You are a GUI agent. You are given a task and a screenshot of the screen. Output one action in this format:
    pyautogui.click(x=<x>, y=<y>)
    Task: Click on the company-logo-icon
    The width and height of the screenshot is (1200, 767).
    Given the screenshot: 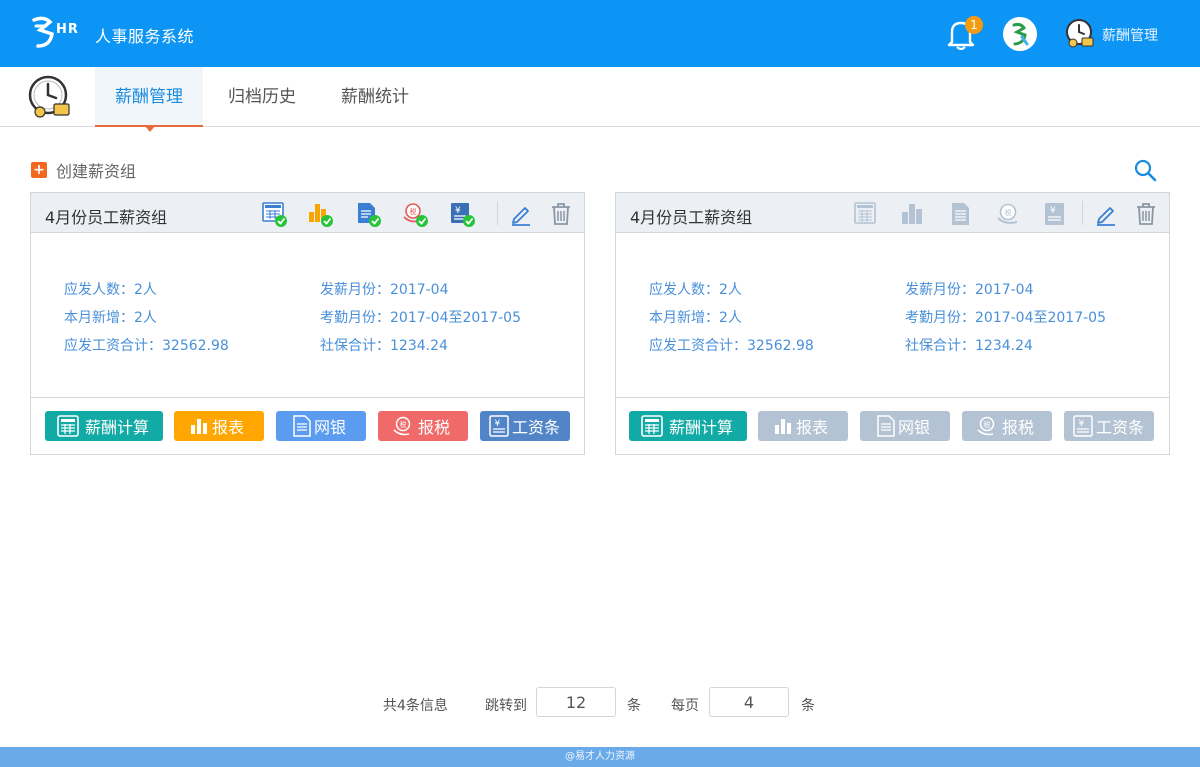 What is the action you would take?
    pyautogui.click(x=1020, y=34)
    